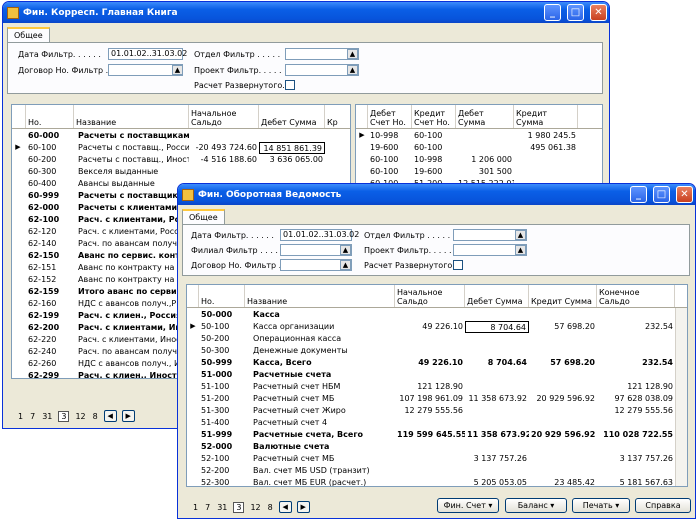  Describe the element at coordinates (306, 12) in the screenshot. I see `ledger-title-bar: Фин. Корресп. Главная Книга _ □ ✕` at that location.